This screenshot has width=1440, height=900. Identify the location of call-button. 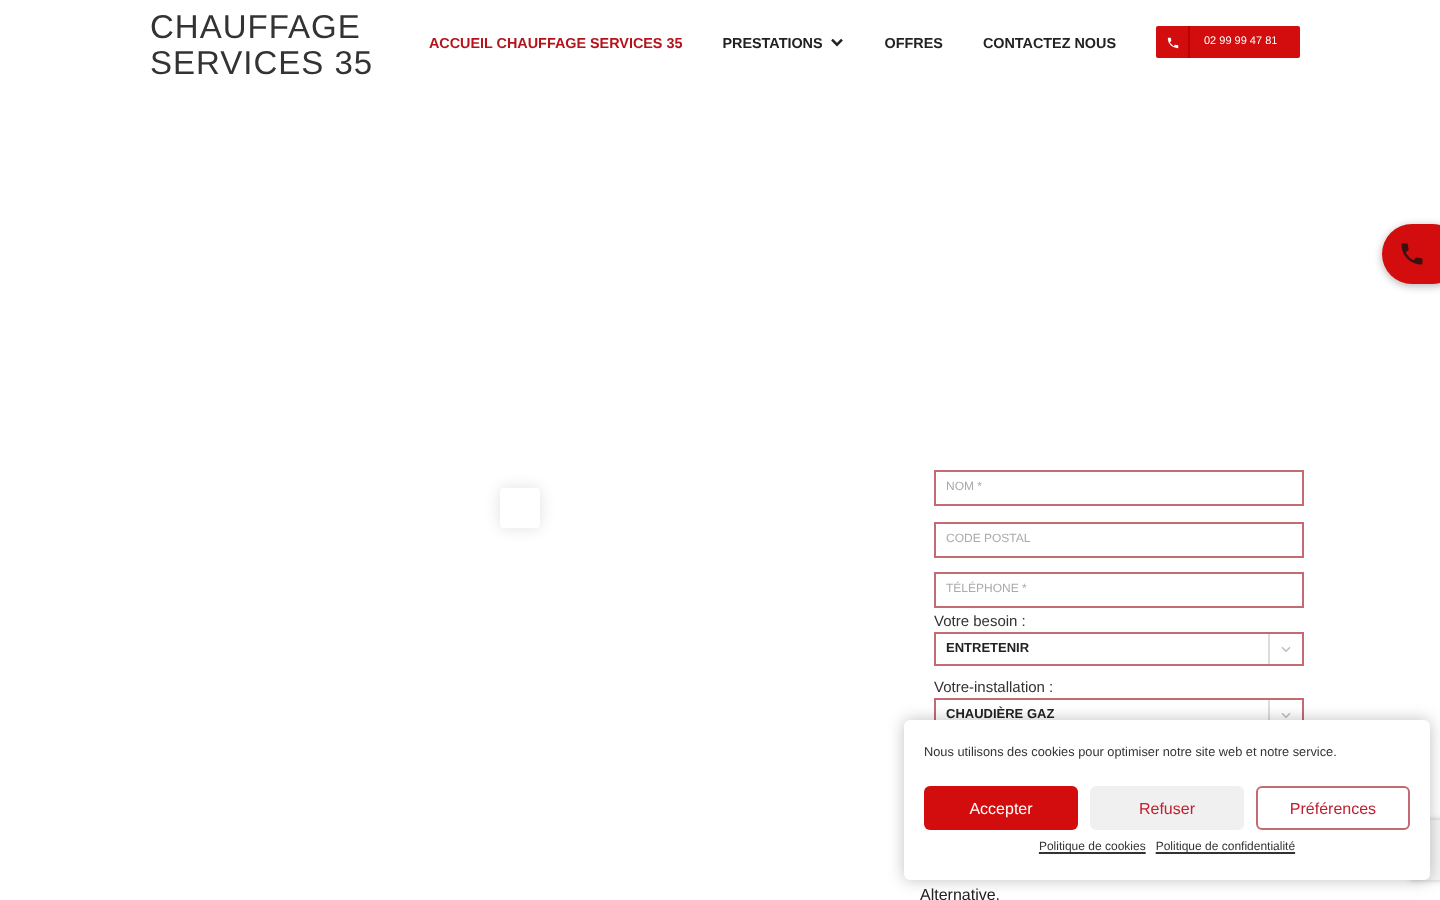
(1411, 254).